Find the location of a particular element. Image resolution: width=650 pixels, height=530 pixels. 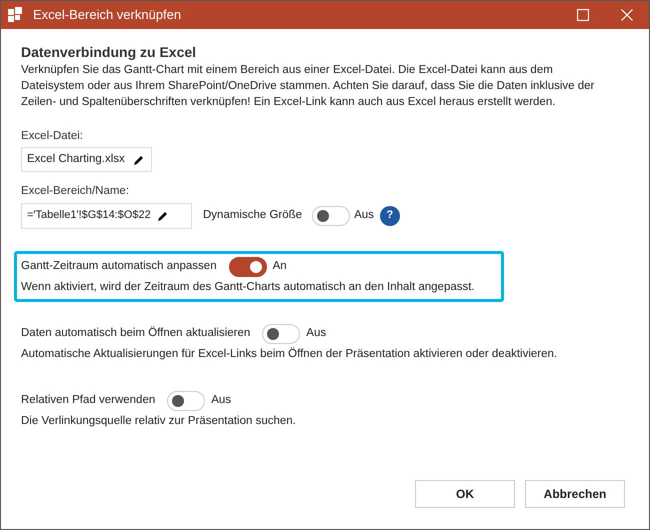

field-label: Excel-Datei: is located at coordinates (52, 136).